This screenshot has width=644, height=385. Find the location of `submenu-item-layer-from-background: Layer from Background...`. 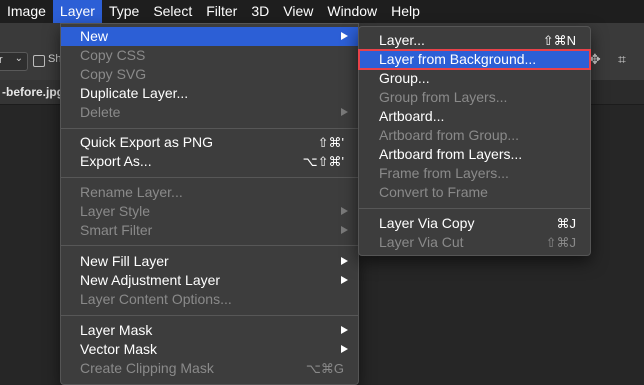

submenu-item-layer-from-background: Layer from Background... is located at coordinates (474, 59).